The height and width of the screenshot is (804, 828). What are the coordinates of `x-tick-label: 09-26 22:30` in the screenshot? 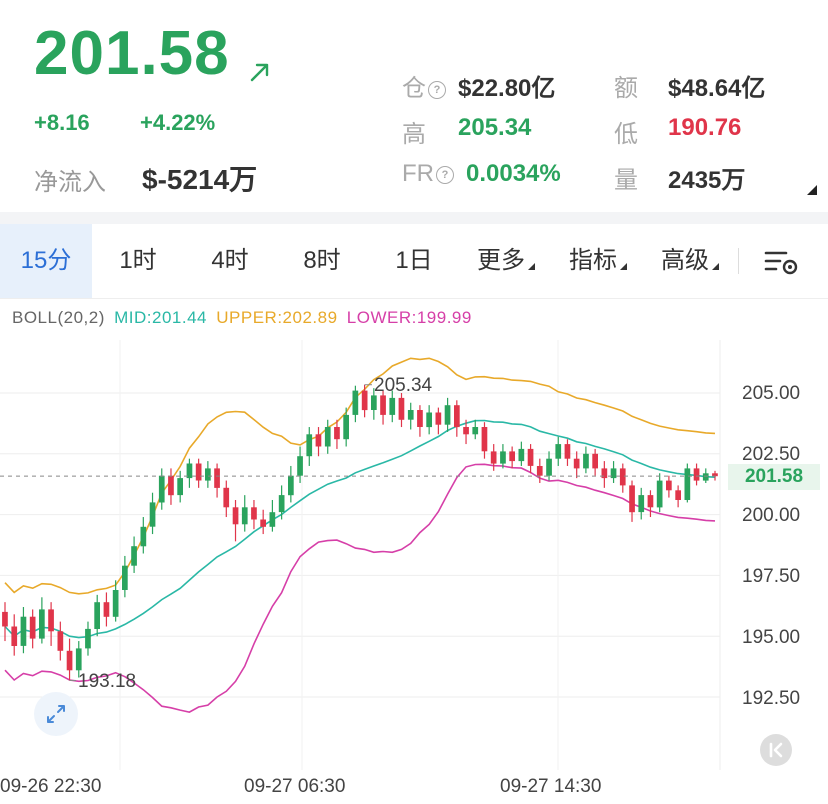 It's located at (51, 786).